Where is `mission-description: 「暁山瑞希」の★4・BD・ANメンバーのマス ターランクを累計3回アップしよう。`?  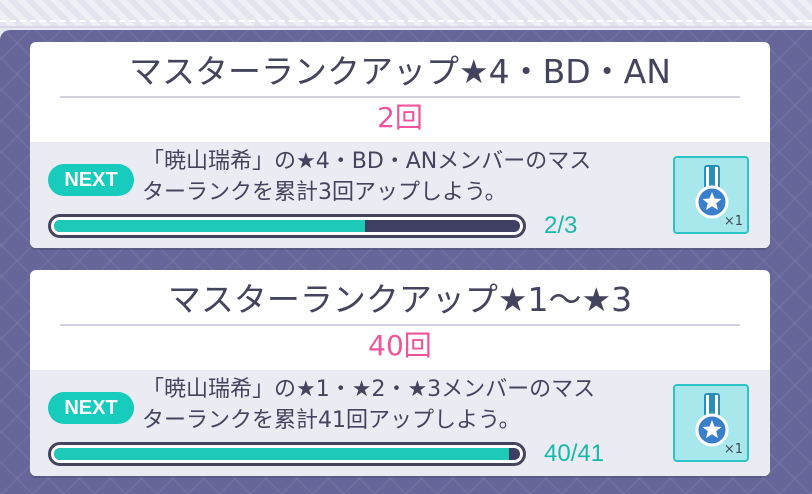
mission-description: 「暁山瑞希」の★4・BD・ANメンバーのマス ターランクを累計3回アップしよう。 is located at coordinates (402, 177).